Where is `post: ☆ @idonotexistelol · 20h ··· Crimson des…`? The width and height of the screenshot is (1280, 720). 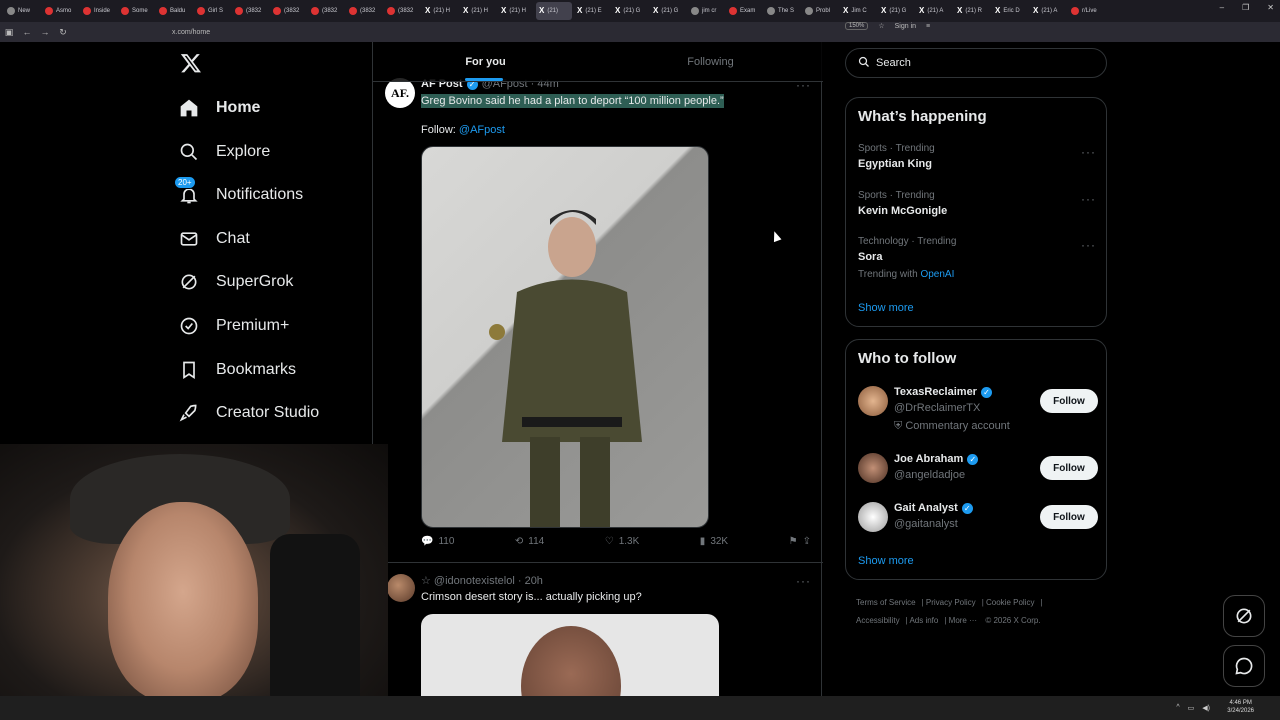
post: ☆ @idonotexistelol · 20h ··· Crimson des… is located at coordinates (598, 630).